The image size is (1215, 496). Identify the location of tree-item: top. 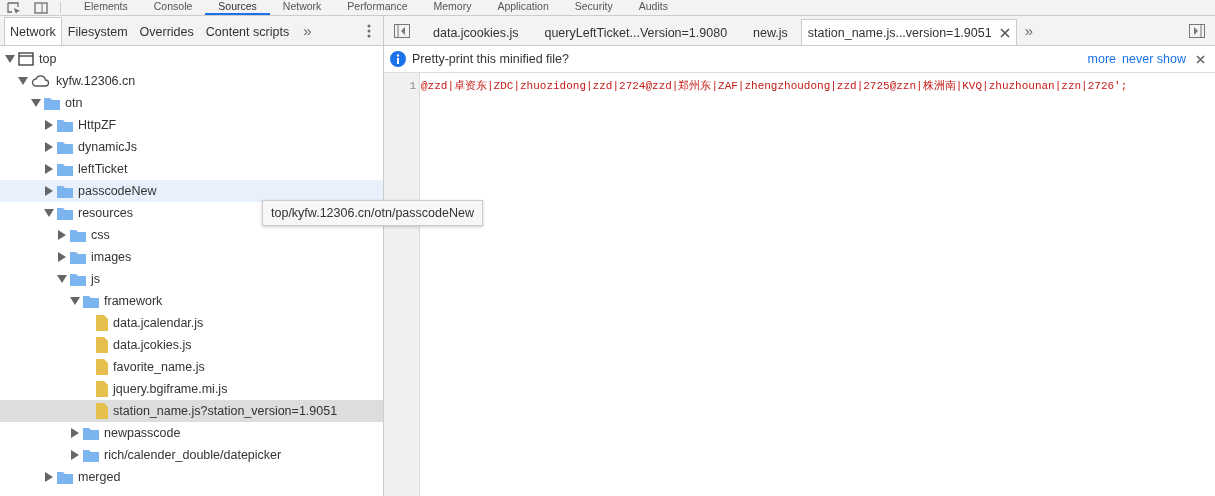
(191, 59).